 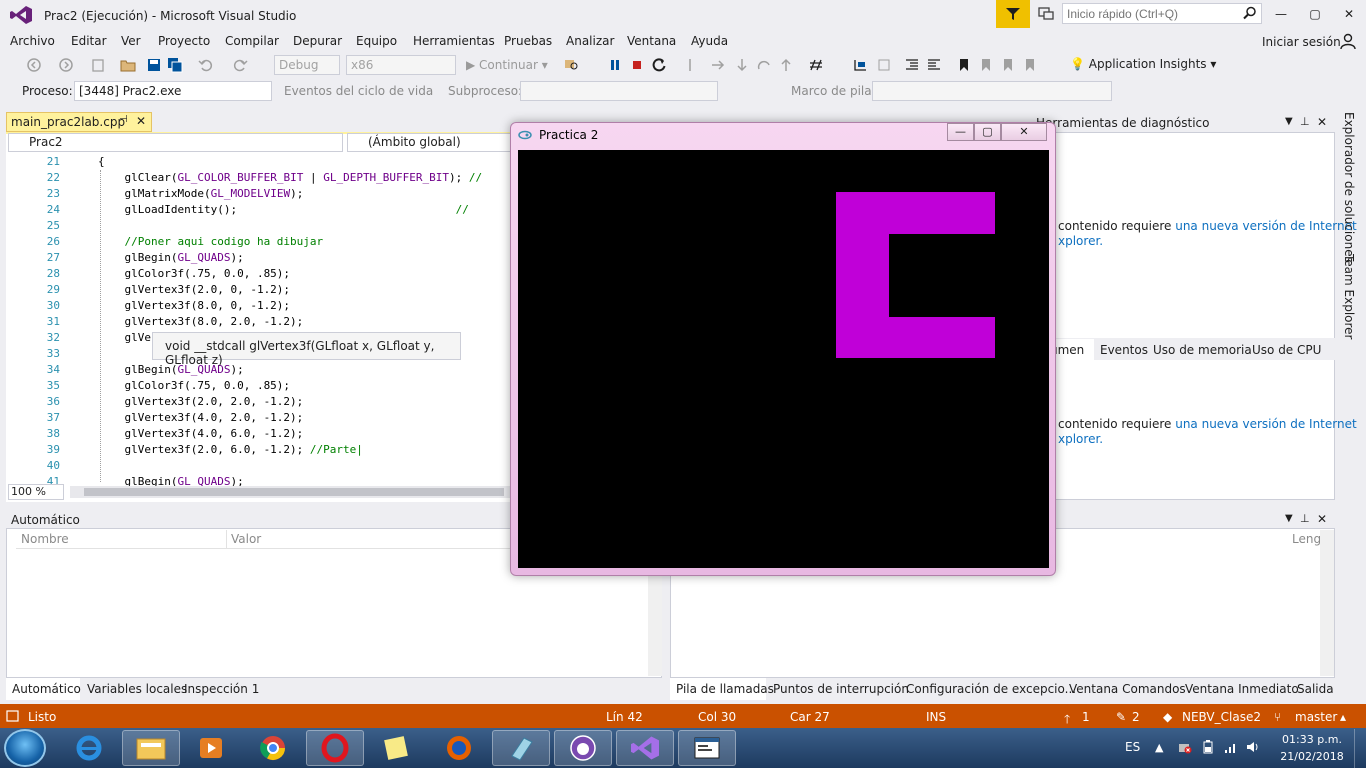 I want to click on hex-display-icon, so click(x=816, y=65).